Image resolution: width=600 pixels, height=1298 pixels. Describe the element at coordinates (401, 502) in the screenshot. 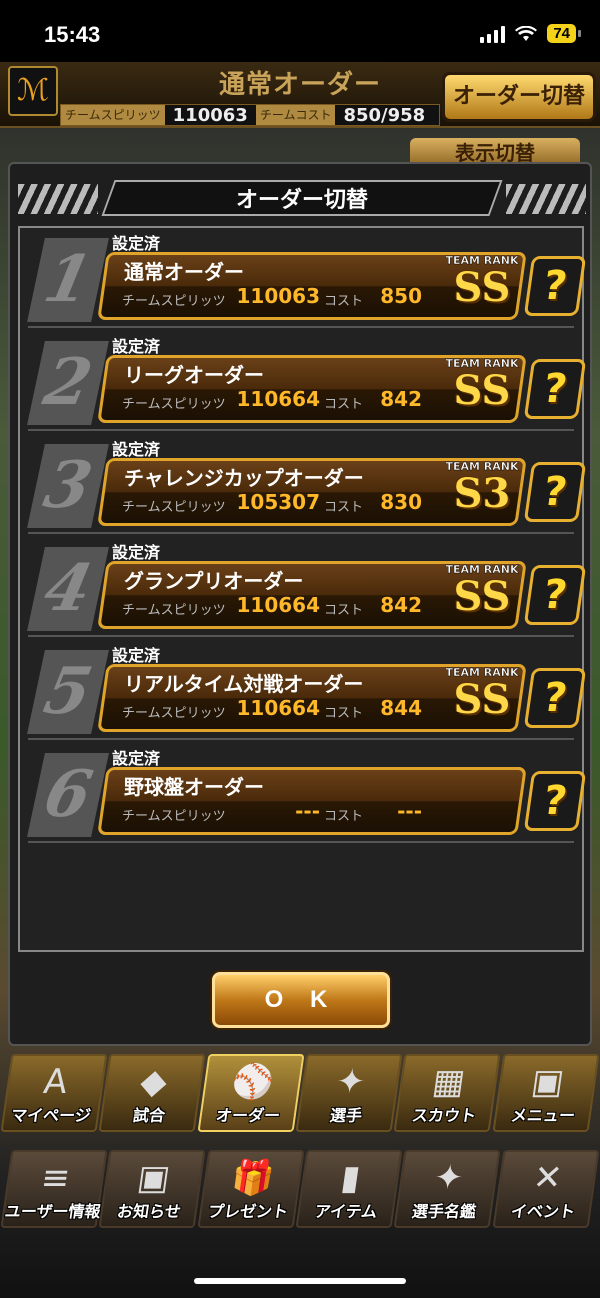

I see `order-cost-value: 830` at that location.